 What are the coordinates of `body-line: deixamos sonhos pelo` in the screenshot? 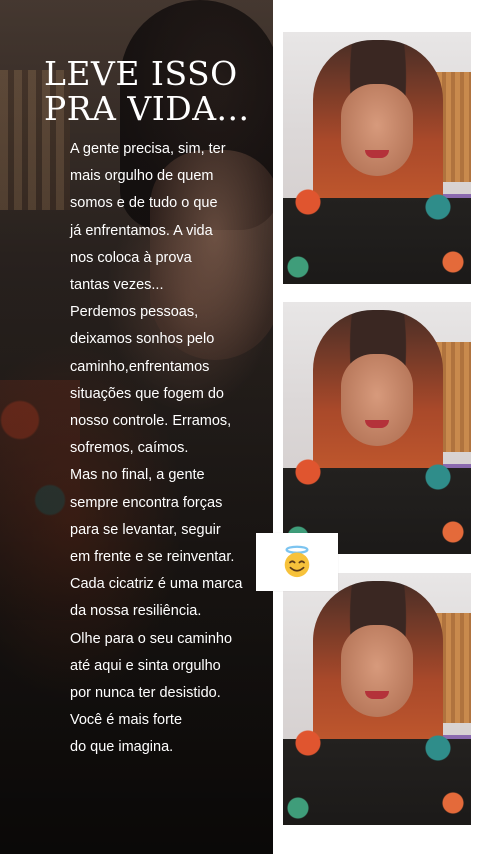 It's located at (142, 339).